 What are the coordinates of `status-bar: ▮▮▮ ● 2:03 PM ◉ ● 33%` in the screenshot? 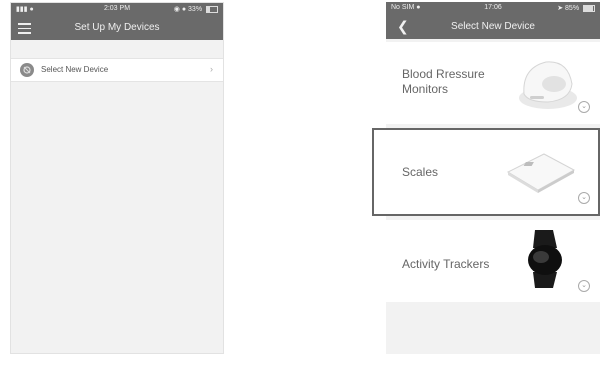 It's located at (117, 9).